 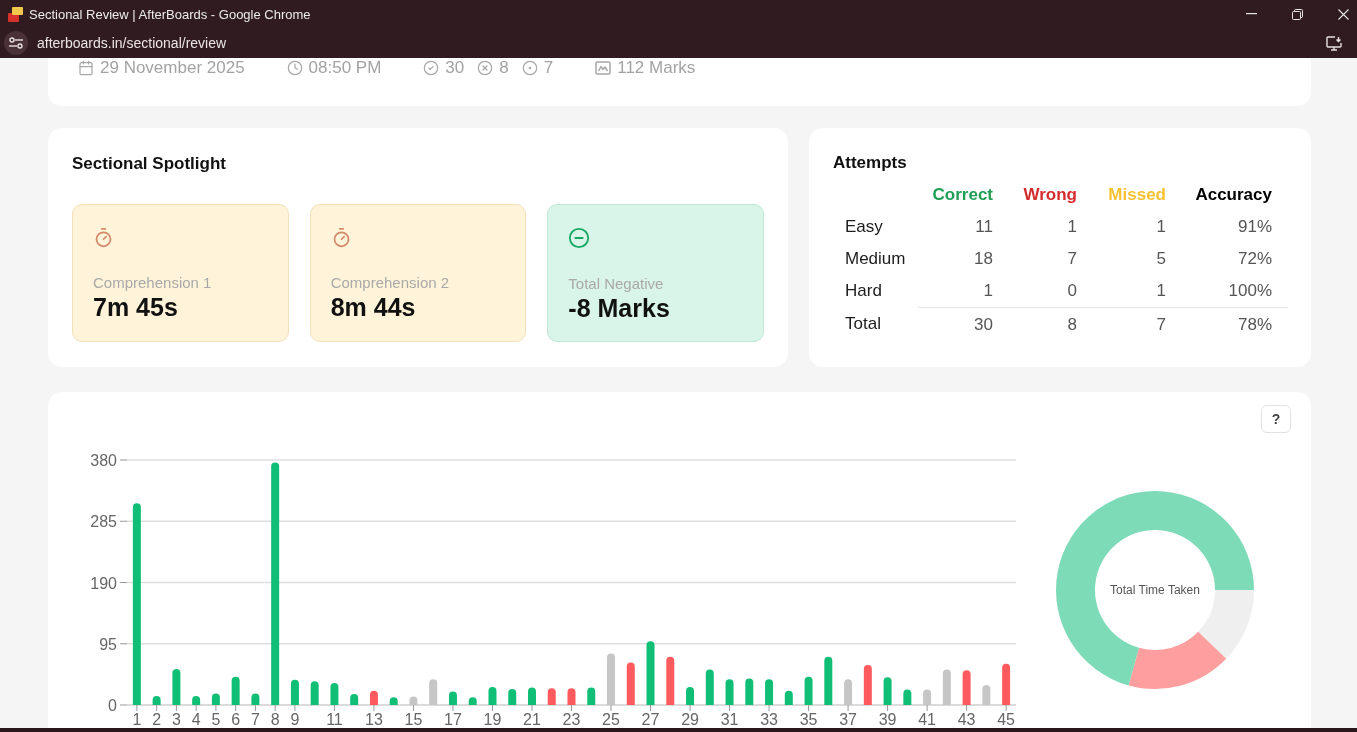 I want to click on x-axis-label: 13, so click(x=374, y=719).